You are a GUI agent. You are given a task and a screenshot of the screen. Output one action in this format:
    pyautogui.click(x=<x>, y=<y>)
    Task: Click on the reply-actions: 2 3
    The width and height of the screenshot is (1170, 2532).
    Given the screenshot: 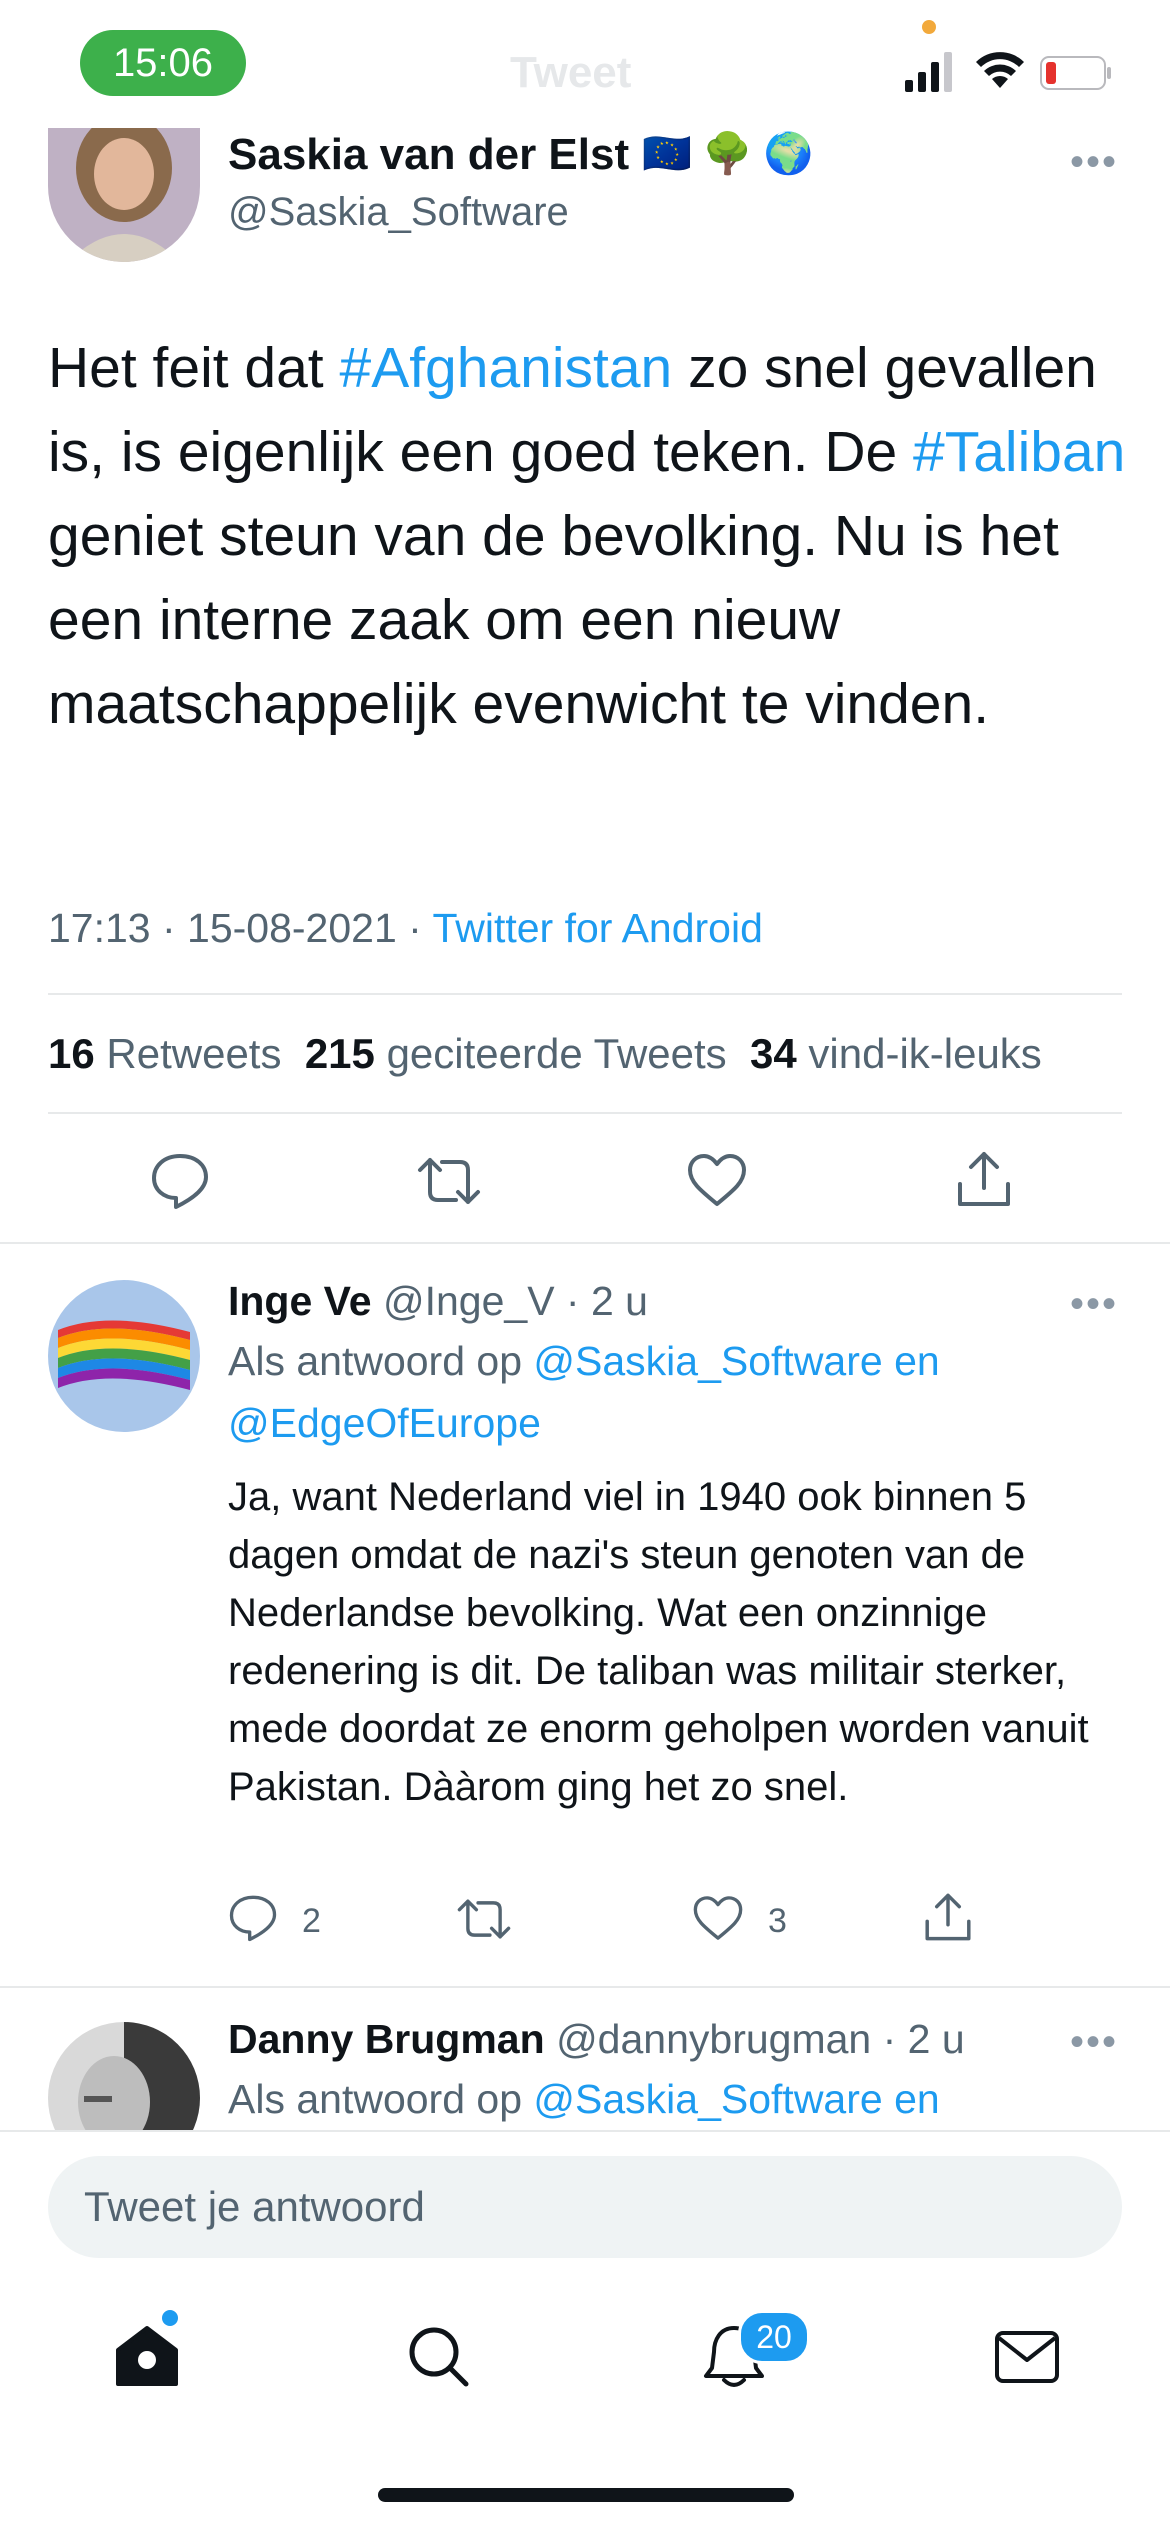 What is the action you would take?
    pyautogui.click(x=668, y=1920)
    